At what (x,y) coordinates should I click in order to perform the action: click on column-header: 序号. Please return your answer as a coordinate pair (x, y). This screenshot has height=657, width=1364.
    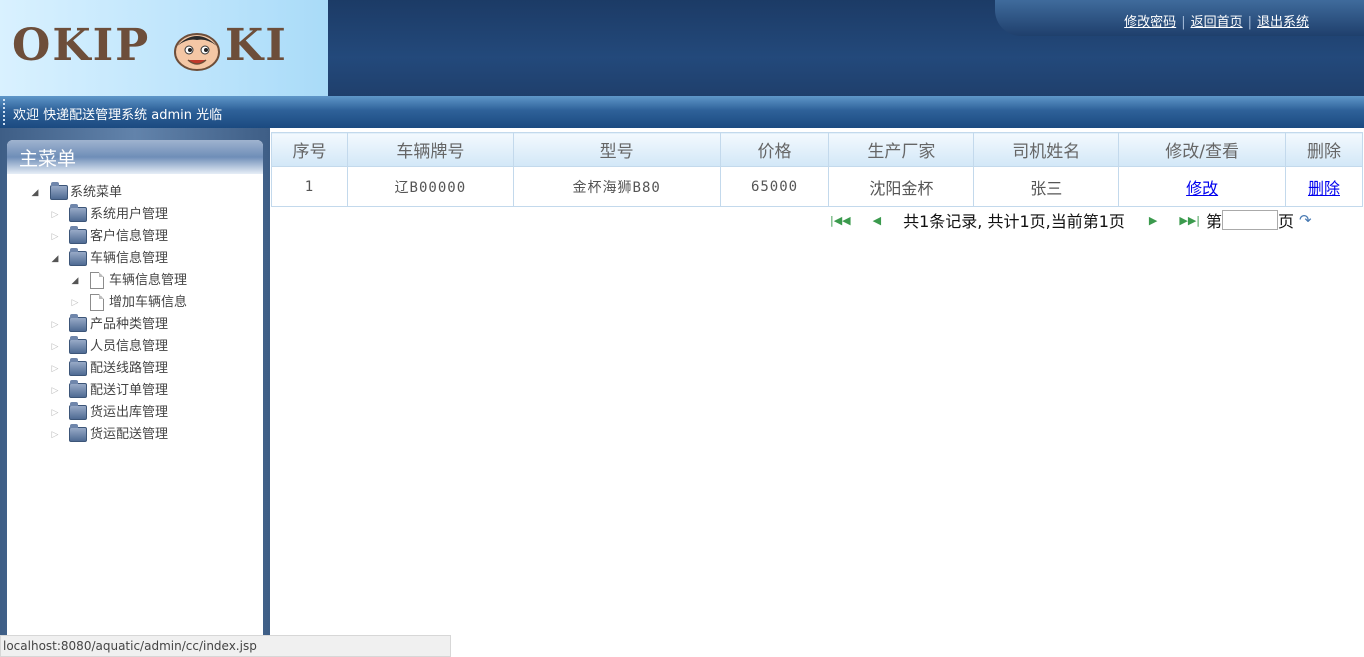
    Looking at the image, I should click on (309, 149).